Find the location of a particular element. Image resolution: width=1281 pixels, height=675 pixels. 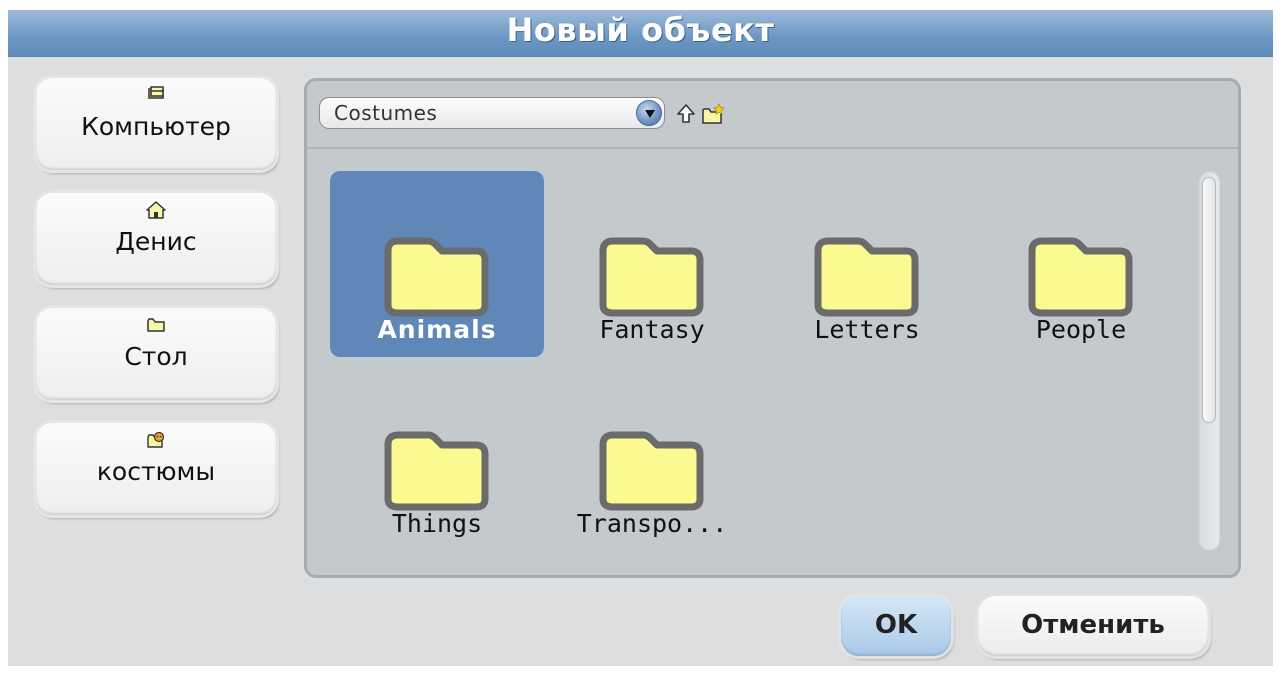

folder-label: Things is located at coordinates (437, 523).